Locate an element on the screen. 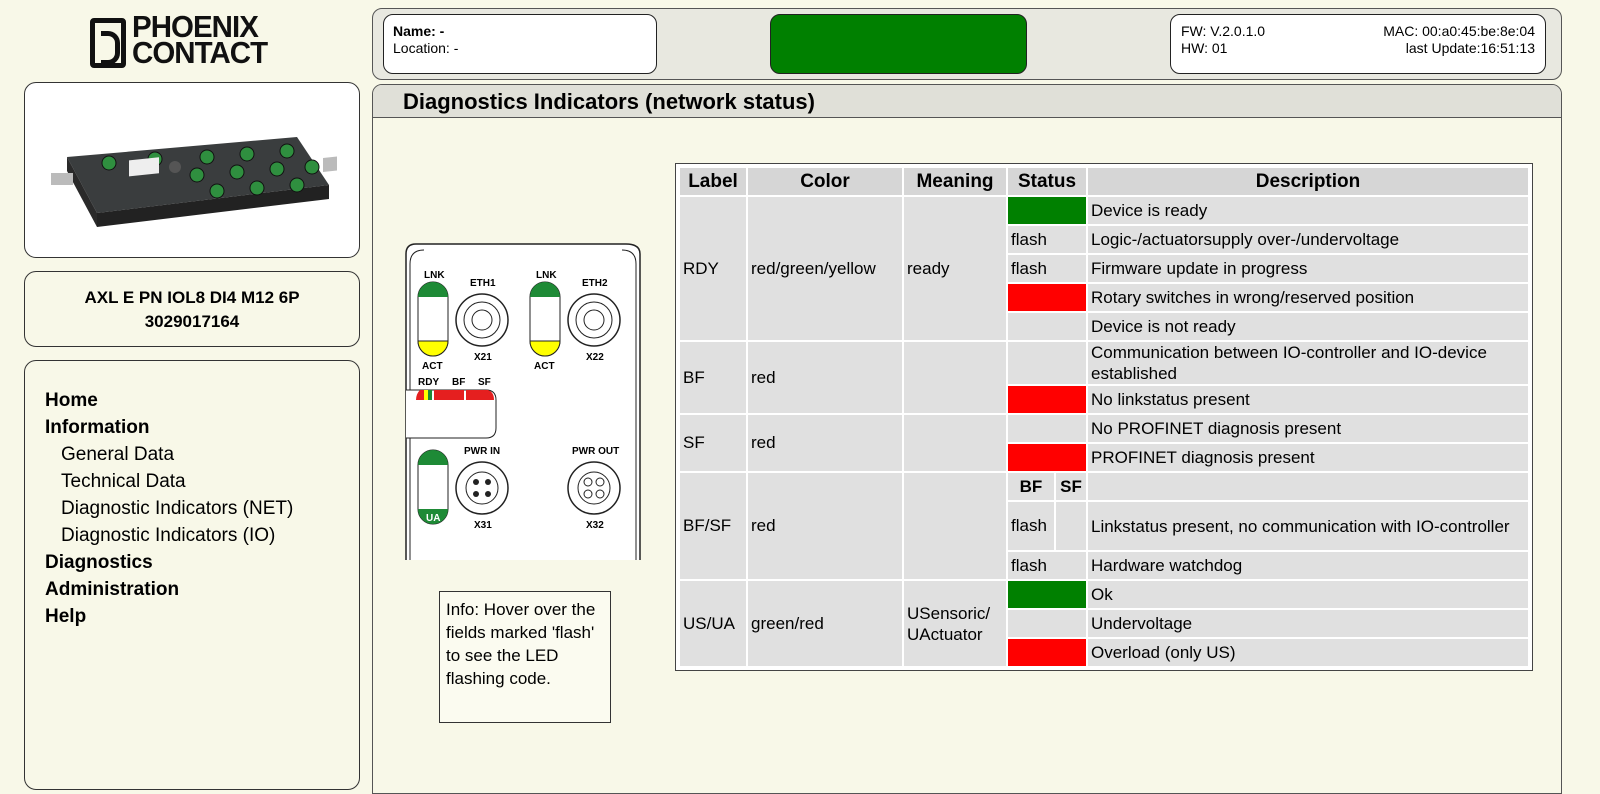 This screenshot has height=794, width=1600. product-number: 3029017164 is located at coordinates (192, 321).